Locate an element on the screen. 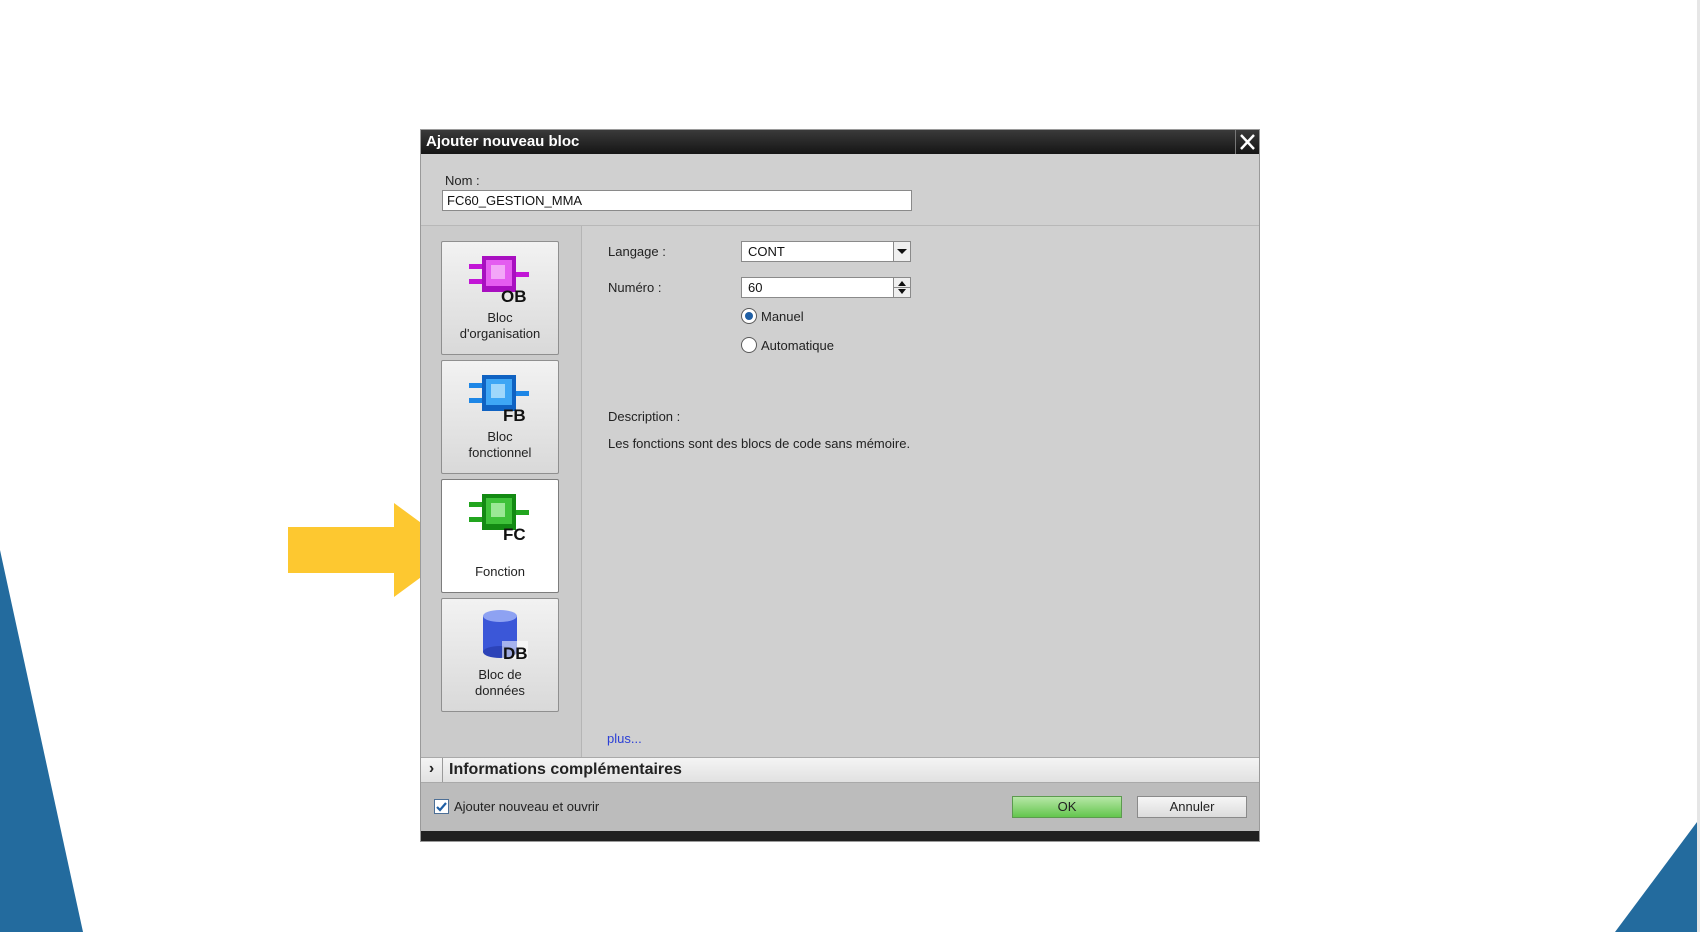 This screenshot has width=1700, height=932. organization-block-icon: OB is located at coordinates (499, 280).